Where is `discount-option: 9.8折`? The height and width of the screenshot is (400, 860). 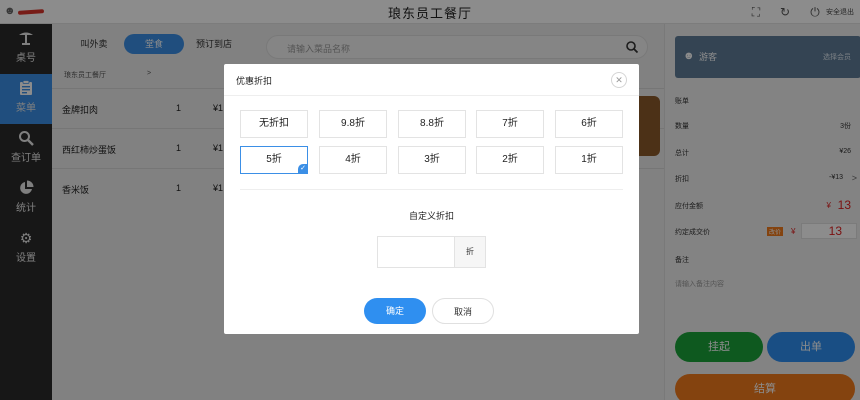
discount-option: 9.8折 is located at coordinates (353, 124).